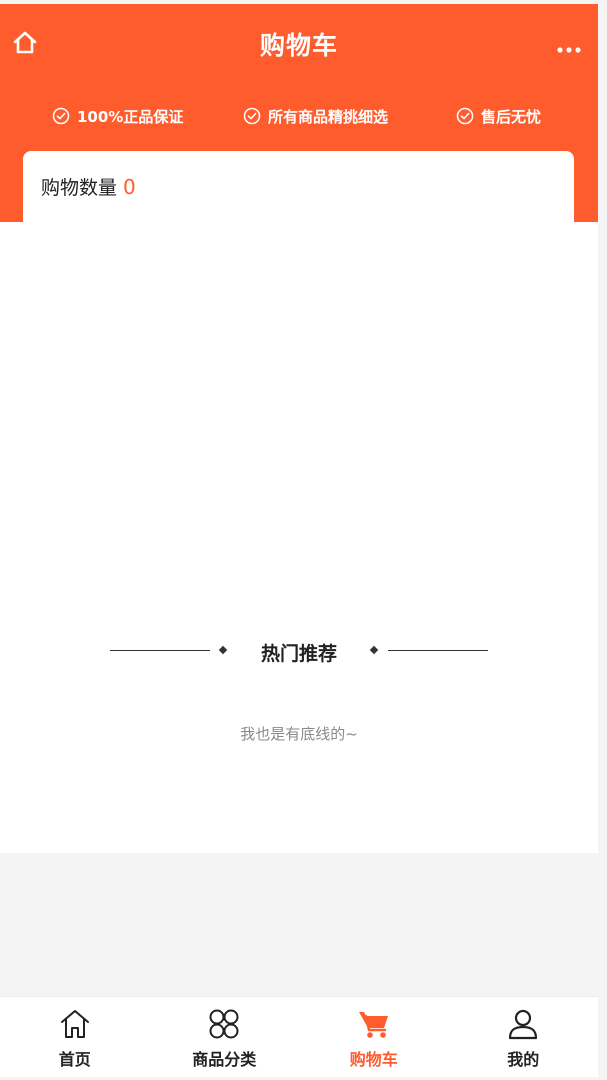  Describe the element at coordinates (74, 1059) in the screenshot. I see `tab-label: 首页` at that location.